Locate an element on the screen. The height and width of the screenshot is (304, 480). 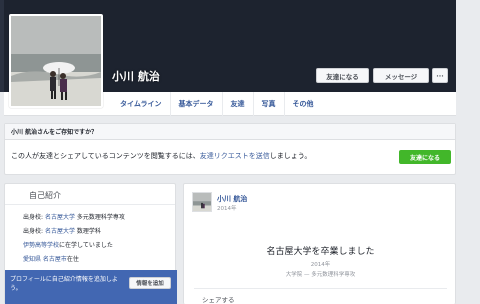
intro-divider is located at coordinates (90, 204).